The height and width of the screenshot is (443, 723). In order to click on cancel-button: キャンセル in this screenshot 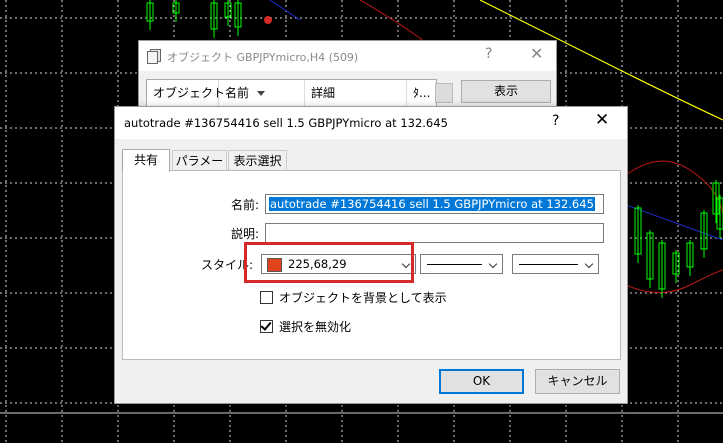, I will do `click(577, 381)`.